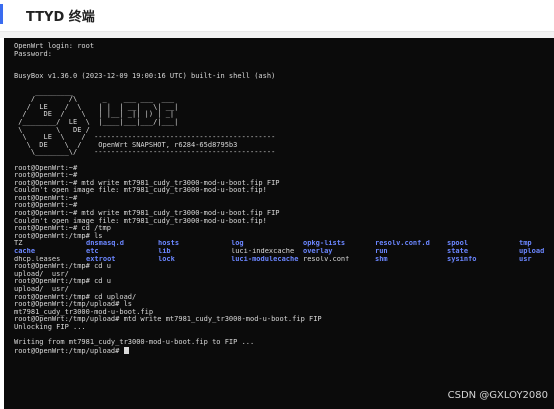  I want to click on watermark: CSDN @GXLOY2080, so click(497, 395).